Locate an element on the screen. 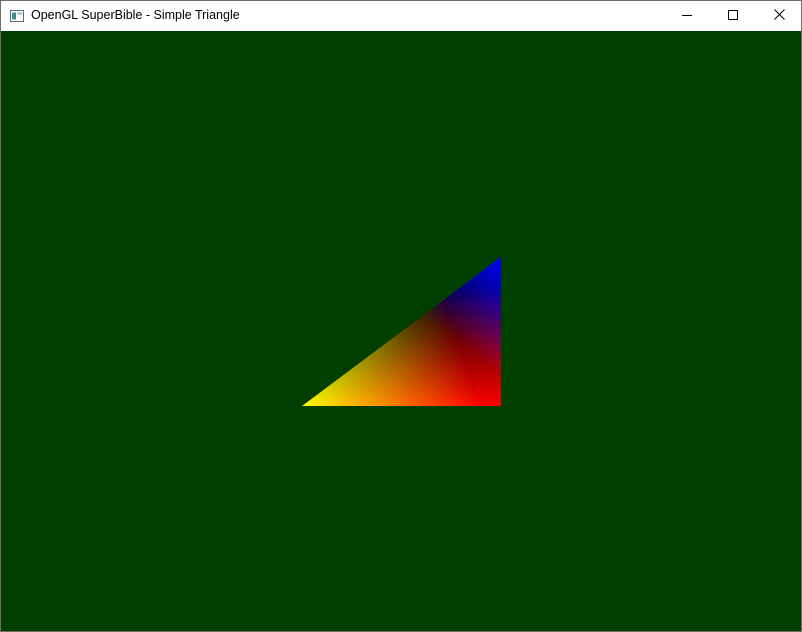 The image size is (802, 632). title-bar: OpenGL SuperBible - Simple Triangle is located at coordinates (401, 16).